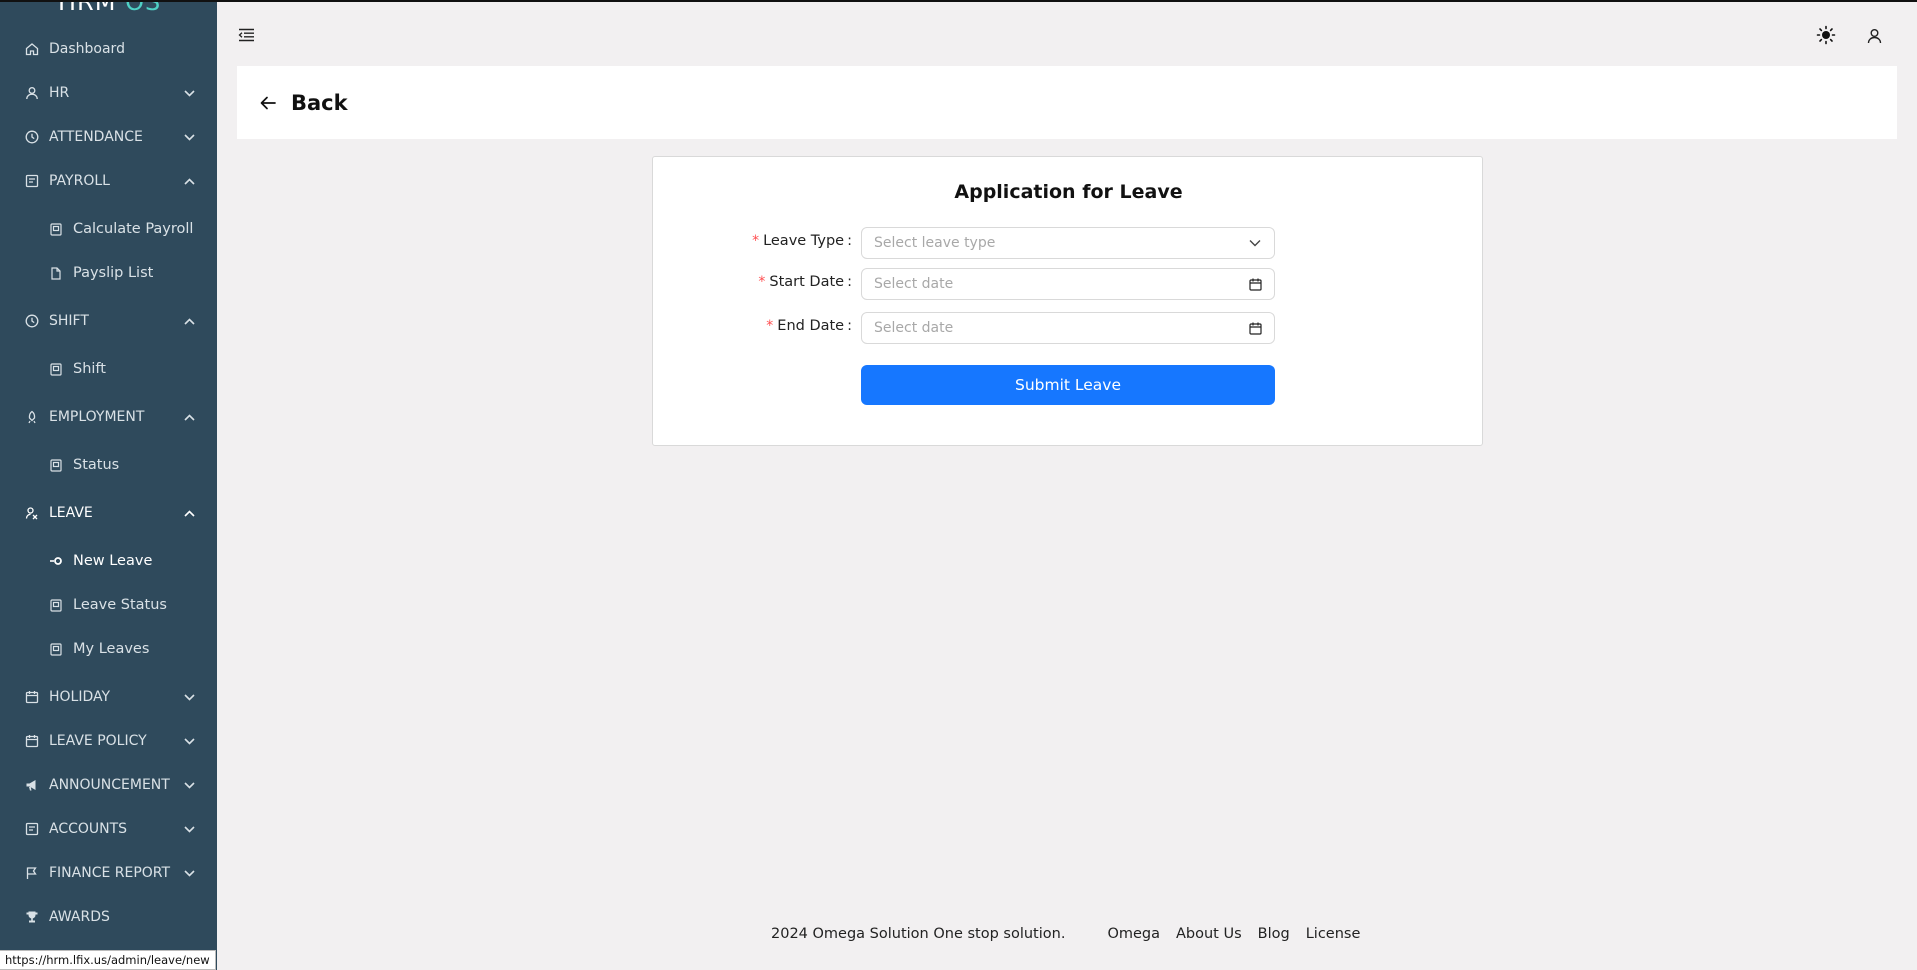 The height and width of the screenshot is (970, 1917). I want to click on footer-link-omega: Omega, so click(1133, 934).